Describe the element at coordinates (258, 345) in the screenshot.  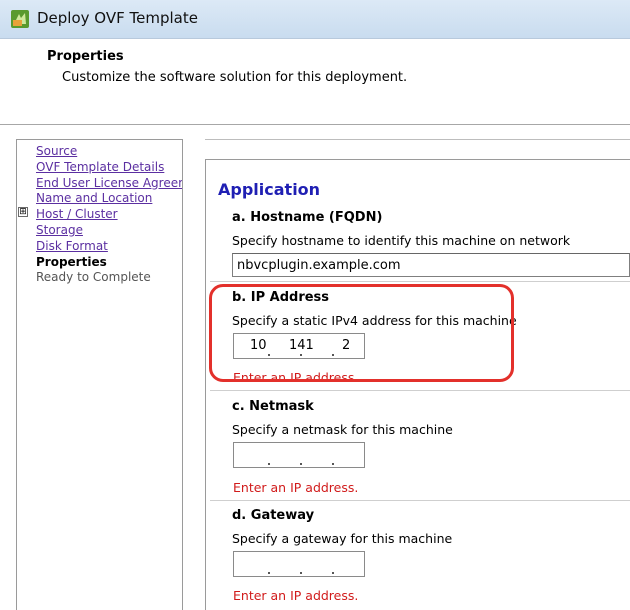
I see `ip-octet-1: 10` at that location.